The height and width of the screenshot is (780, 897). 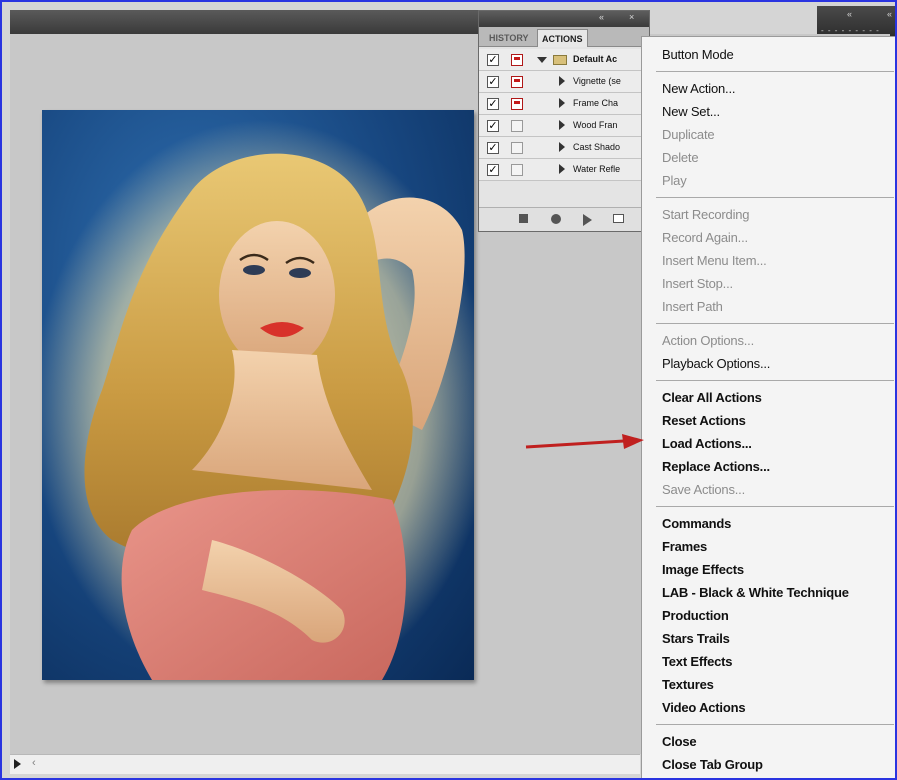 I want to click on menu-item-delete: Delete, so click(x=680, y=157).